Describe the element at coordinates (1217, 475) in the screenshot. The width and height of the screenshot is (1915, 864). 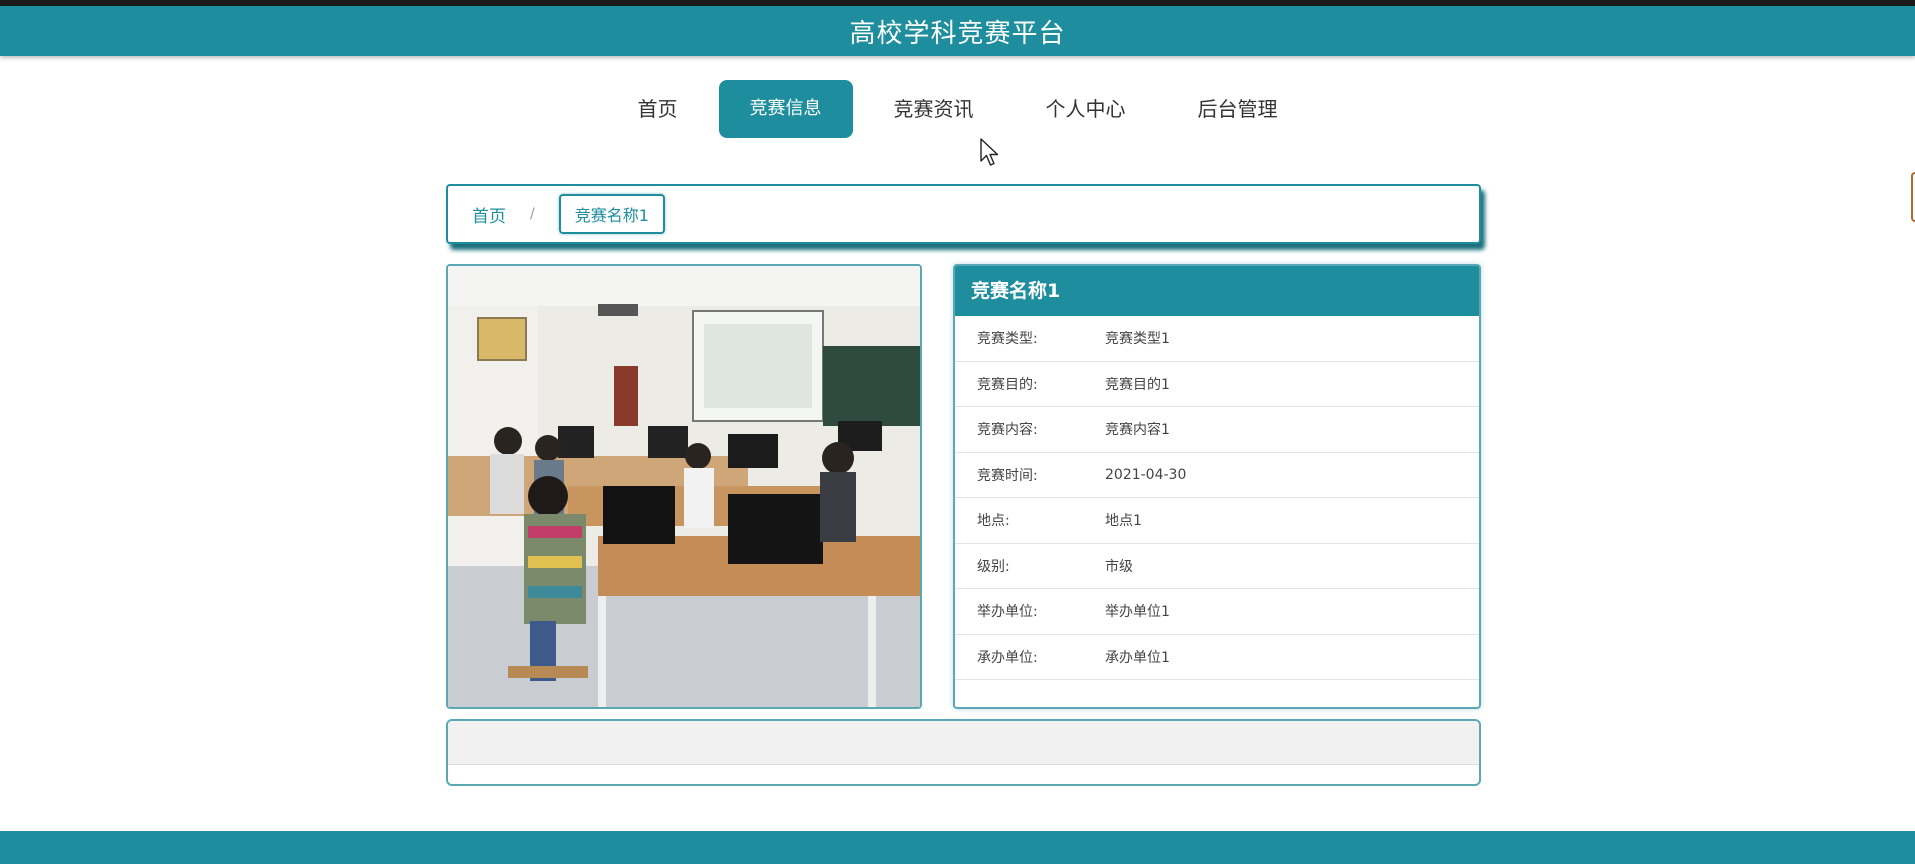
I see `detail-row: 竞赛时间: 2021-04-30` at that location.